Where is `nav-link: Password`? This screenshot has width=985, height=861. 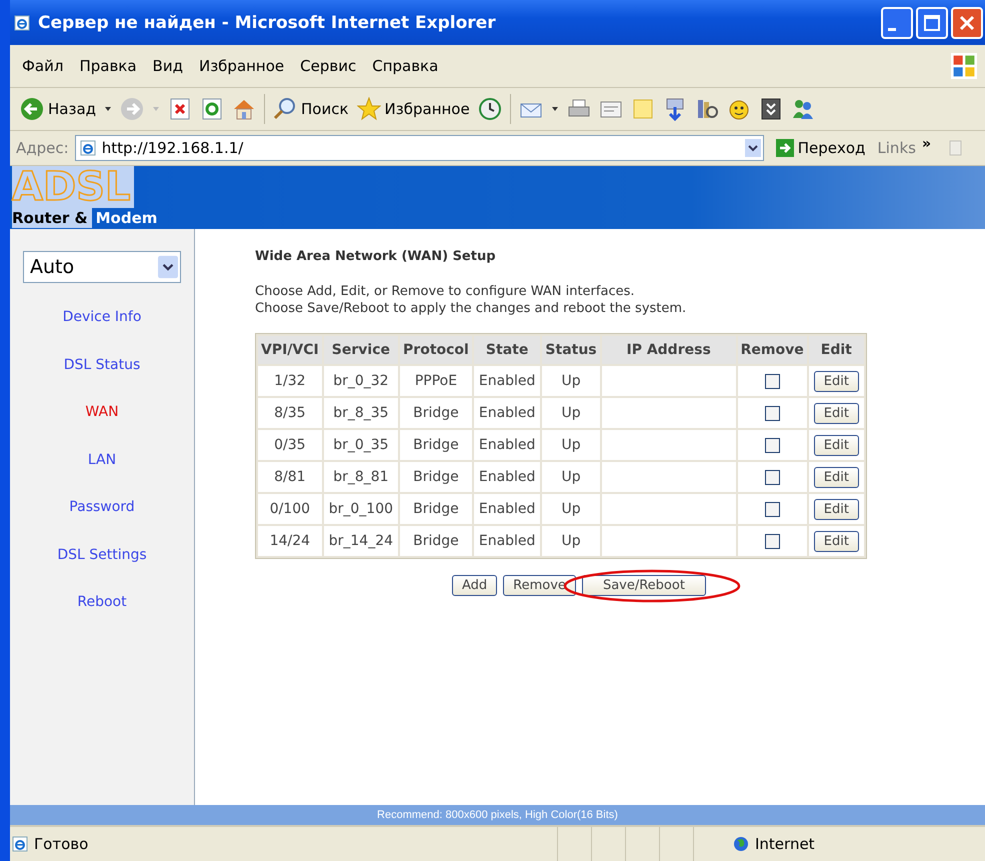 nav-link: Password is located at coordinates (102, 522).